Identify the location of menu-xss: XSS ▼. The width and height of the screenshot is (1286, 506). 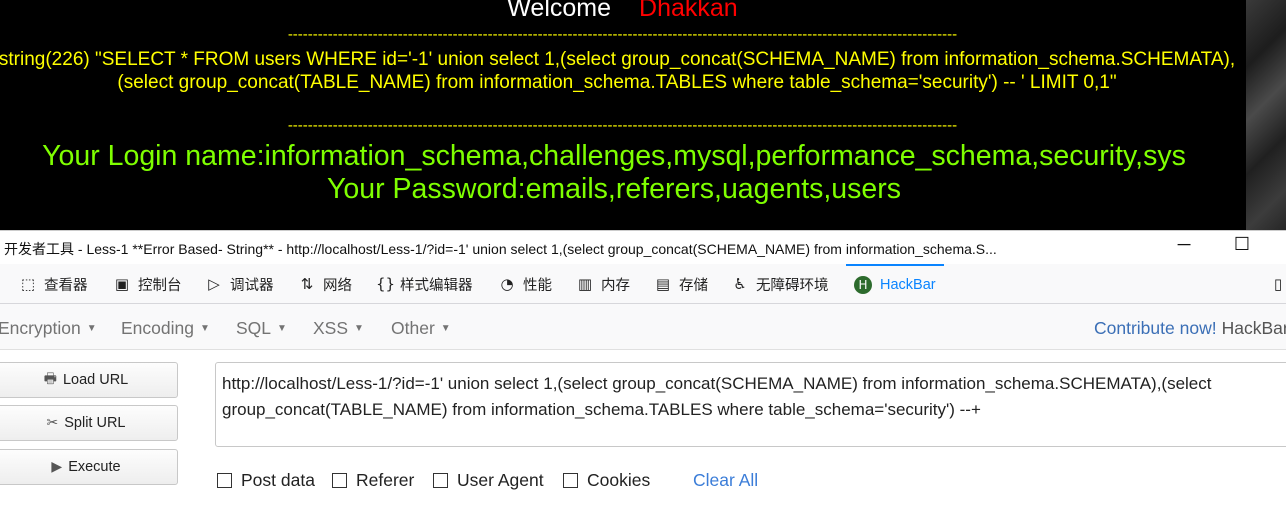
(338, 328).